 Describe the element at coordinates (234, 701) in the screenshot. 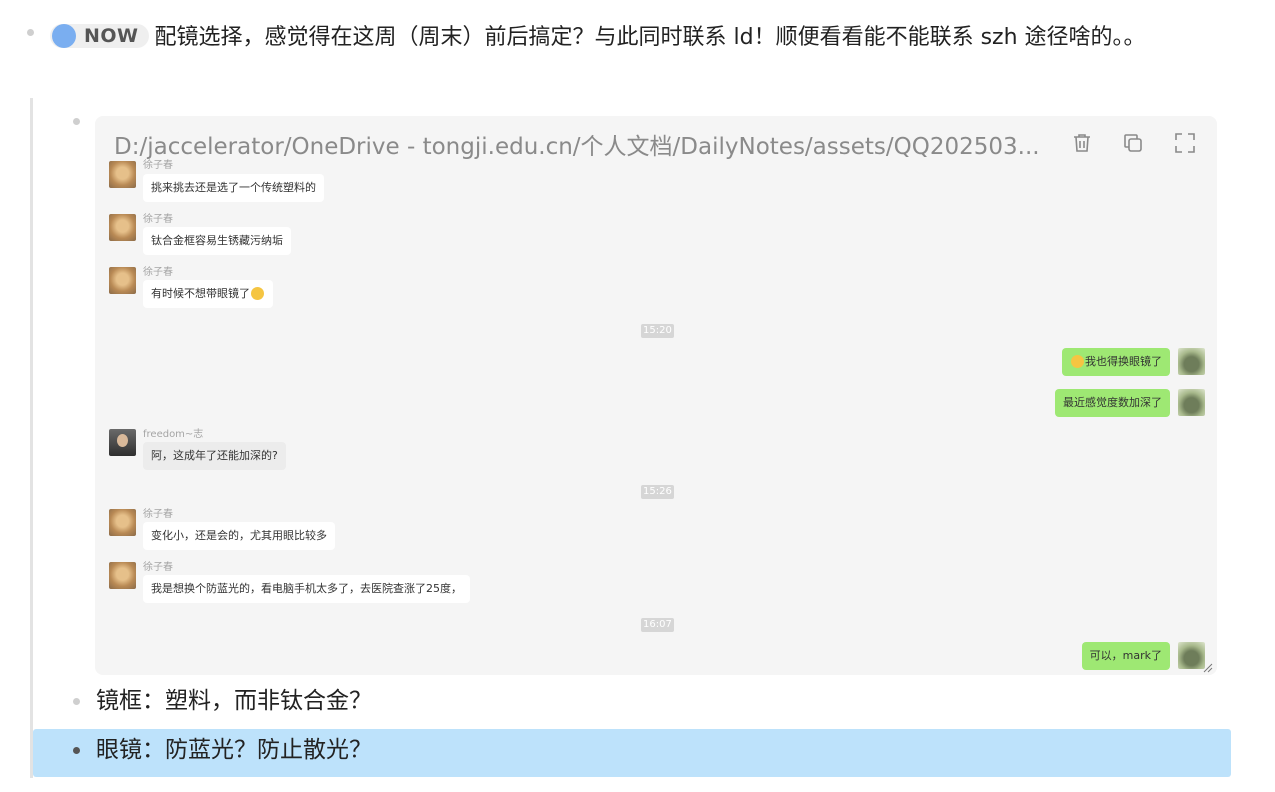

I see `sub-item-text: 镜框：塑料，而非钛合金？` at that location.